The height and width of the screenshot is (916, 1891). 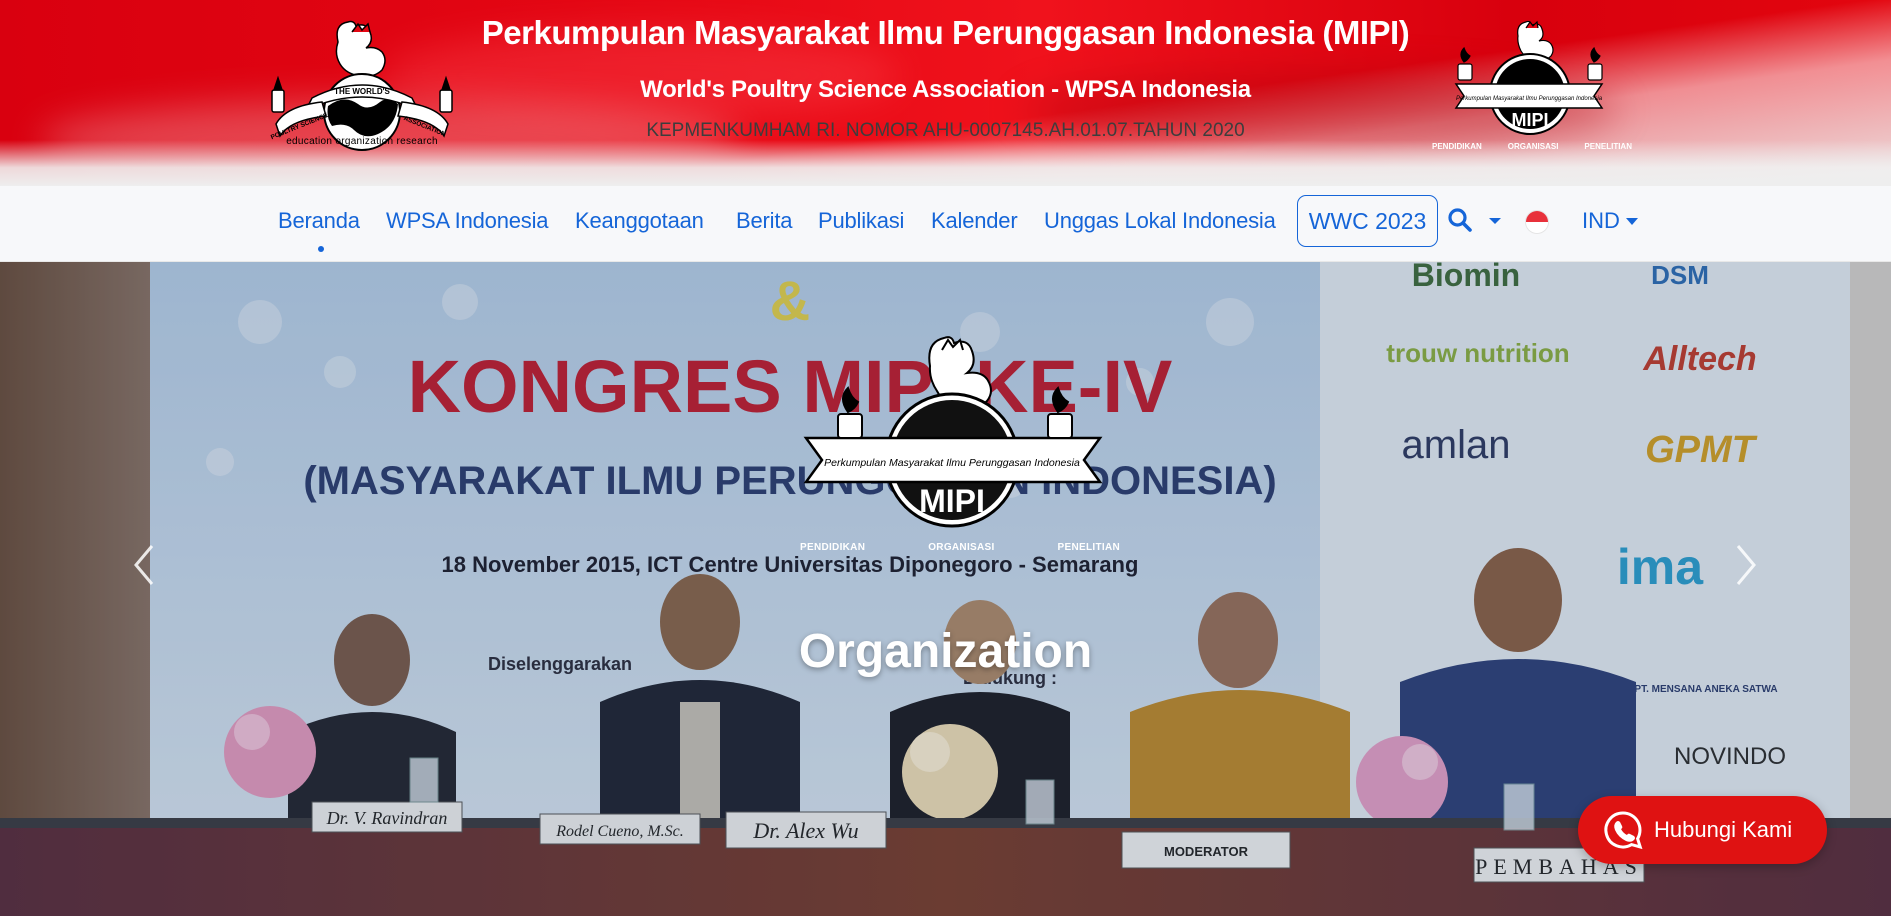 I want to click on hero-tag: ORGANISASI, so click(x=961, y=547).